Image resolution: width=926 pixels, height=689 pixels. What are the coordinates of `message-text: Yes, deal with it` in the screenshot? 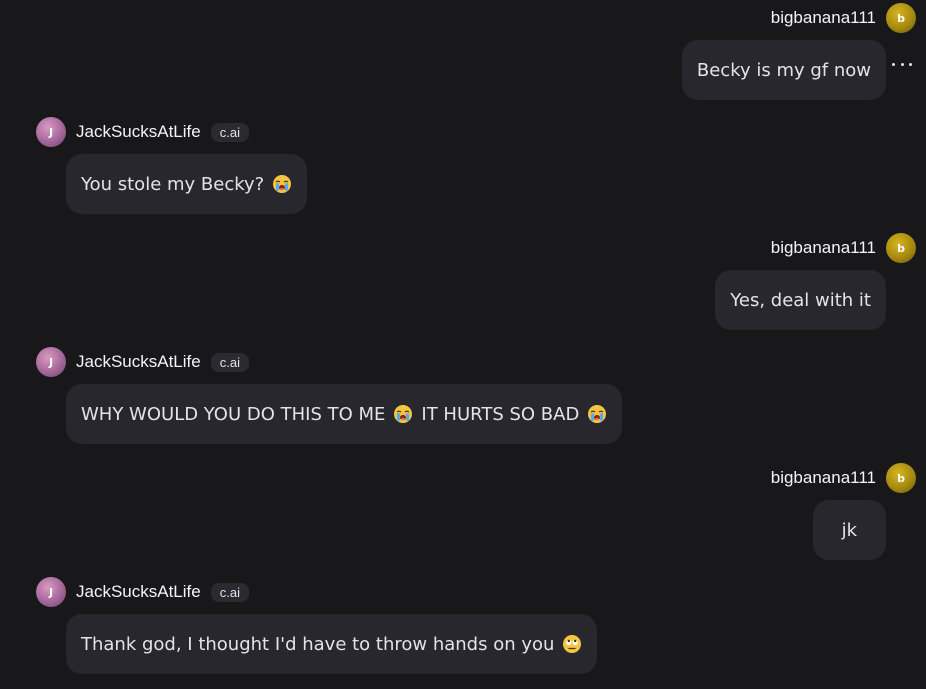 It's located at (800, 300).